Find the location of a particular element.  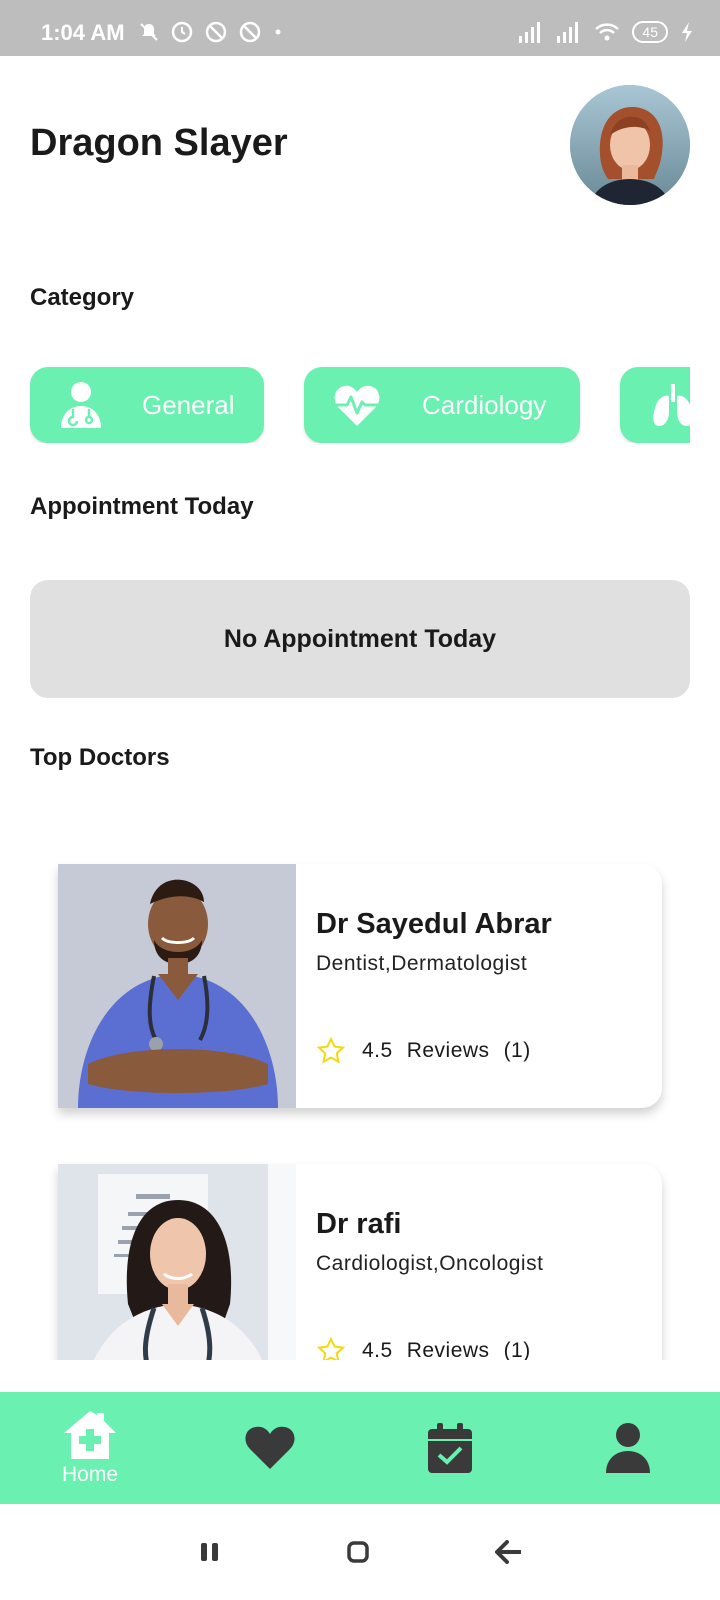

bottom-nav: Home is located at coordinates (360, 1448).